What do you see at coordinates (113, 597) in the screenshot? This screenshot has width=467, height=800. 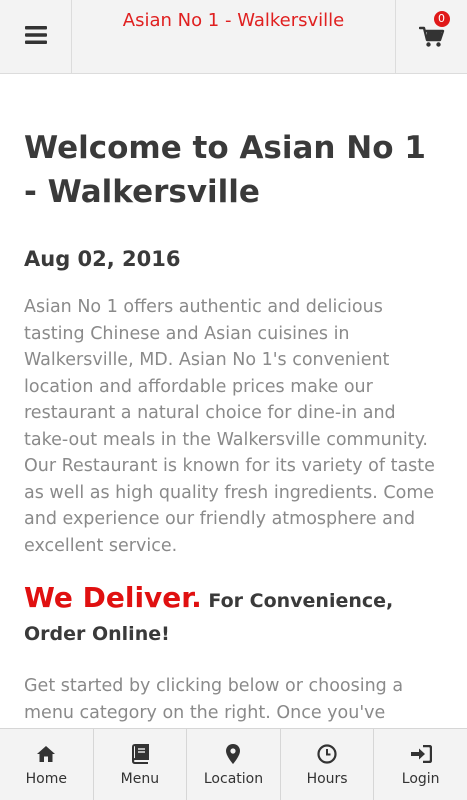 I see `we-deliver-text: We Deliver.` at bounding box center [113, 597].